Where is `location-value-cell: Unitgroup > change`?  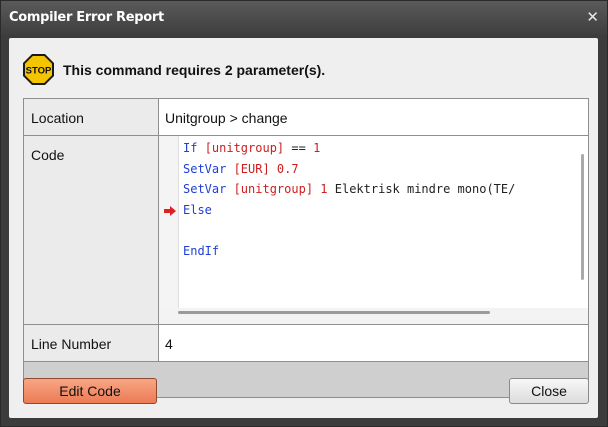 location-value-cell: Unitgroup > change is located at coordinates (373, 117).